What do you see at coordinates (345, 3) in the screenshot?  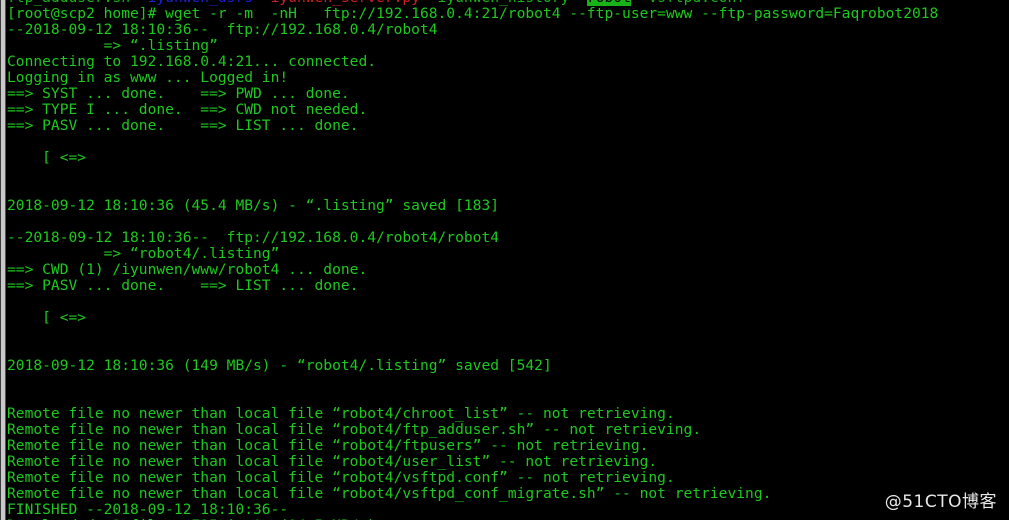 I see `ls-entry: iyunwen_server.py` at bounding box center [345, 3].